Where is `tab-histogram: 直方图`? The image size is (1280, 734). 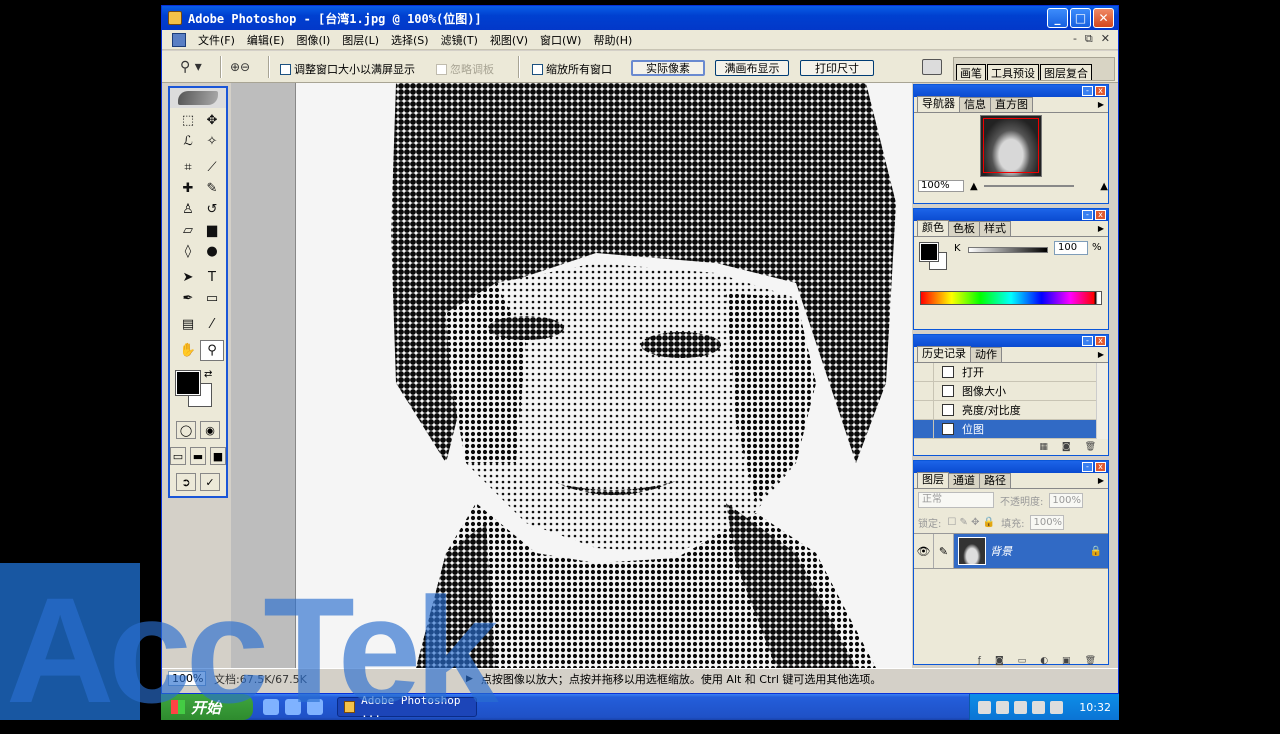
tab-histogram: 直方图 is located at coordinates (1011, 104).